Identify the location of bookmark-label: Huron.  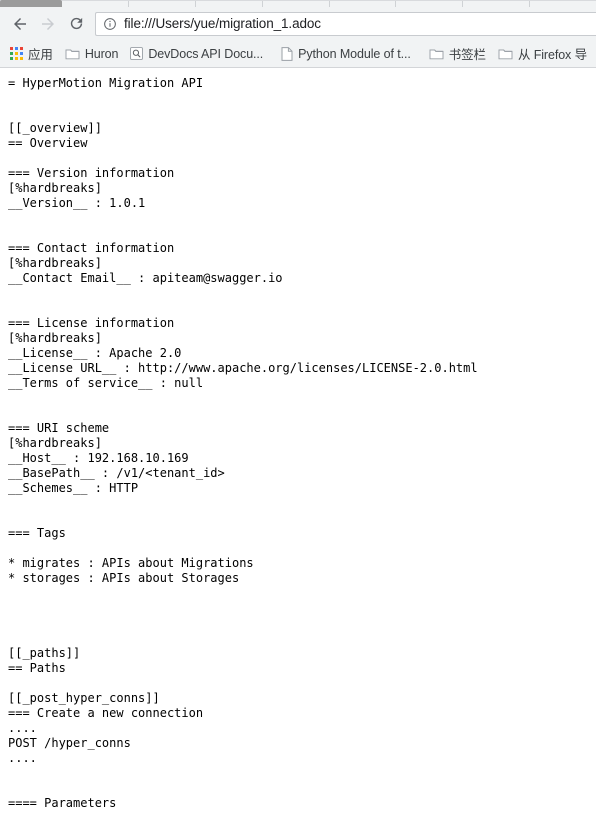
(101, 53).